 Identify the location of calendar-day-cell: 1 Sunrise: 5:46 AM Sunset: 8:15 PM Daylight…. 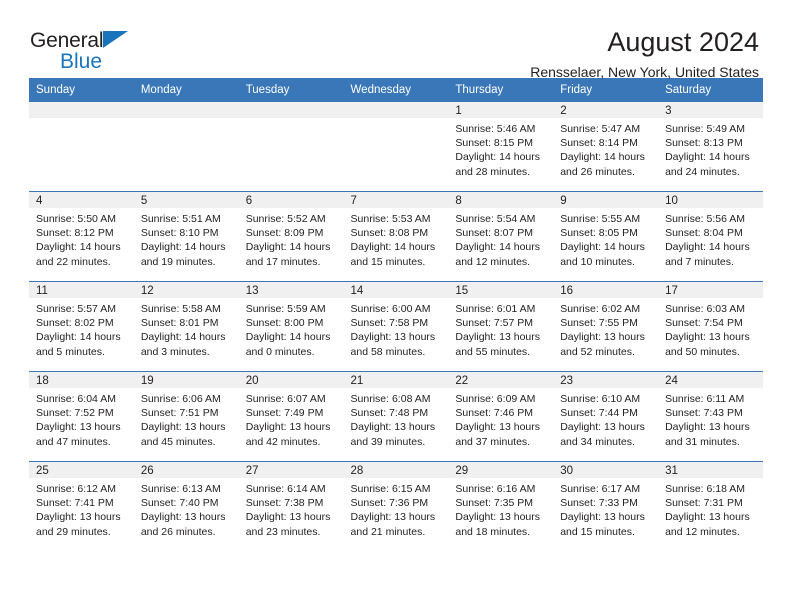
(501, 147).